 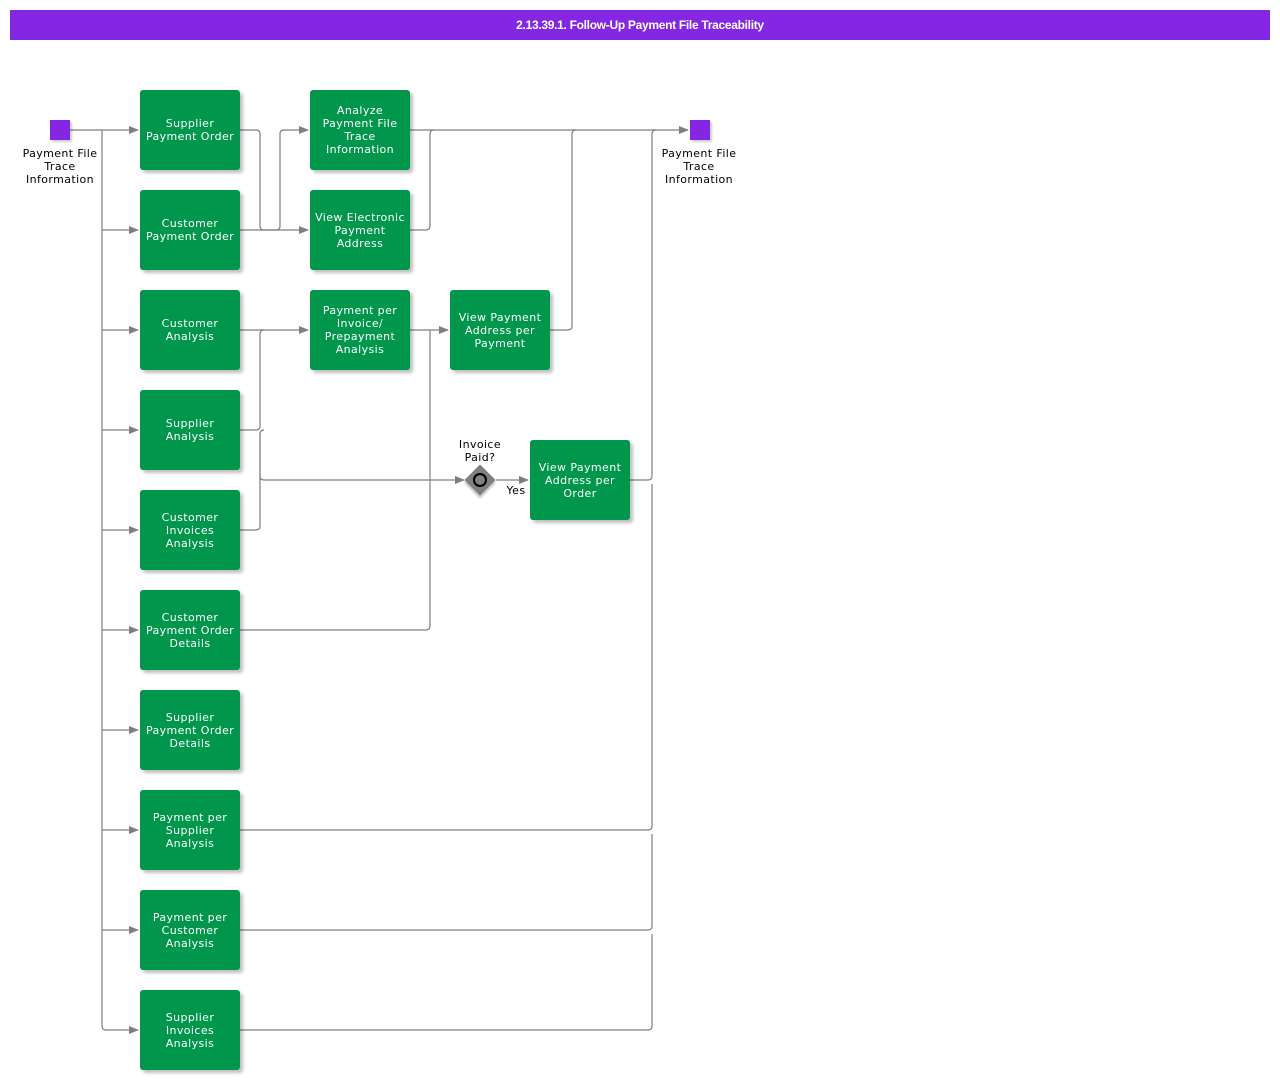 I want to click on task-payment-per-invoice-prepayment: Payment per Invoice/ Prepayment Analysis, so click(x=360, y=330).